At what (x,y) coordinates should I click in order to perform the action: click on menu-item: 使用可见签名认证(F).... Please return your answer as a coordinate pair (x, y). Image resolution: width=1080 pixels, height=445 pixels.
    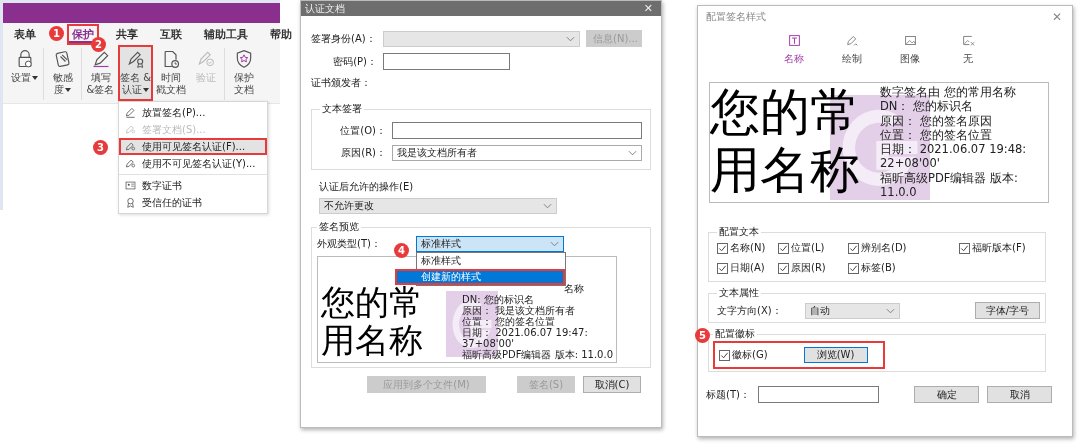
    Looking at the image, I should click on (193, 146).